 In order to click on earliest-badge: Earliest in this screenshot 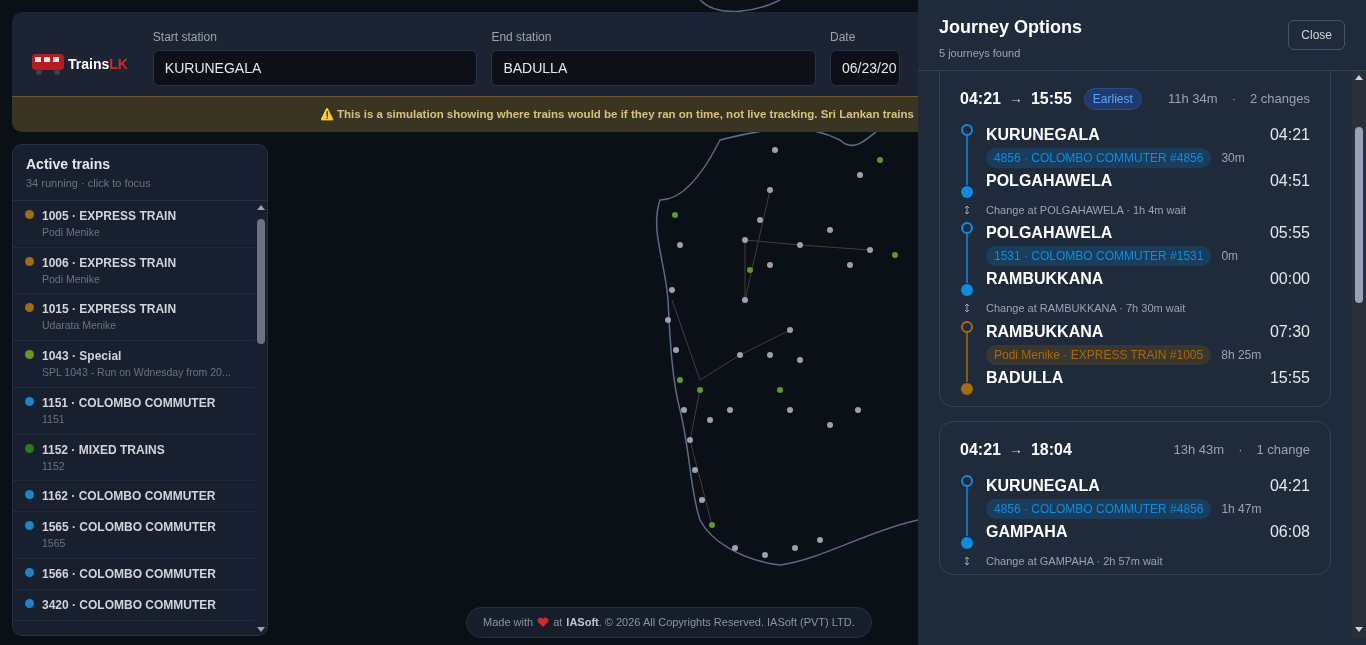, I will do `click(1112, 98)`.